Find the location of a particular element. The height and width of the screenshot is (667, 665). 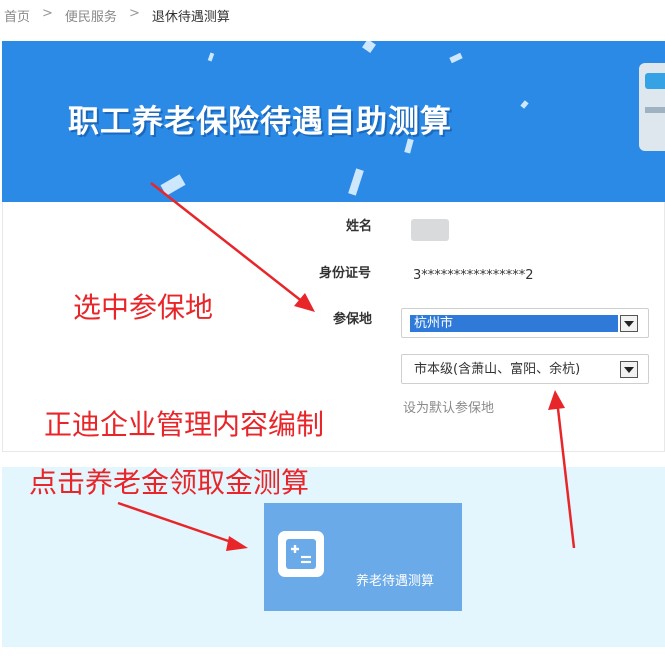

breadcrumb-current: 退休待遇测算 is located at coordinates (190, 17).